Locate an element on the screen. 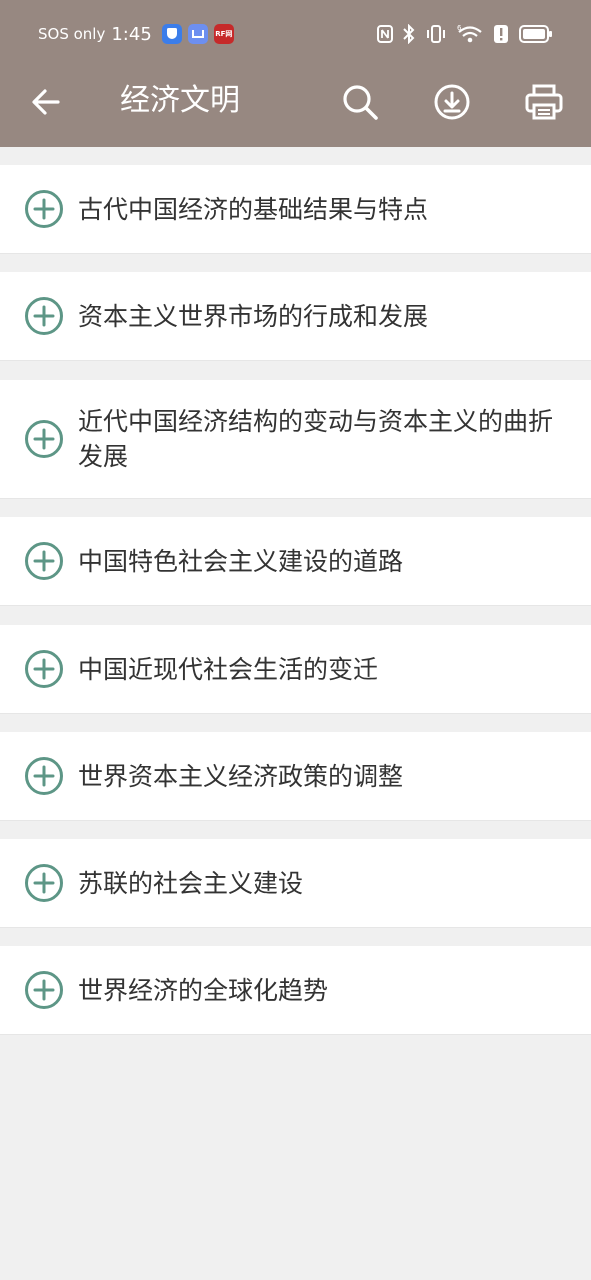  news-icon: RF网 is located at coordinates (223, 34).